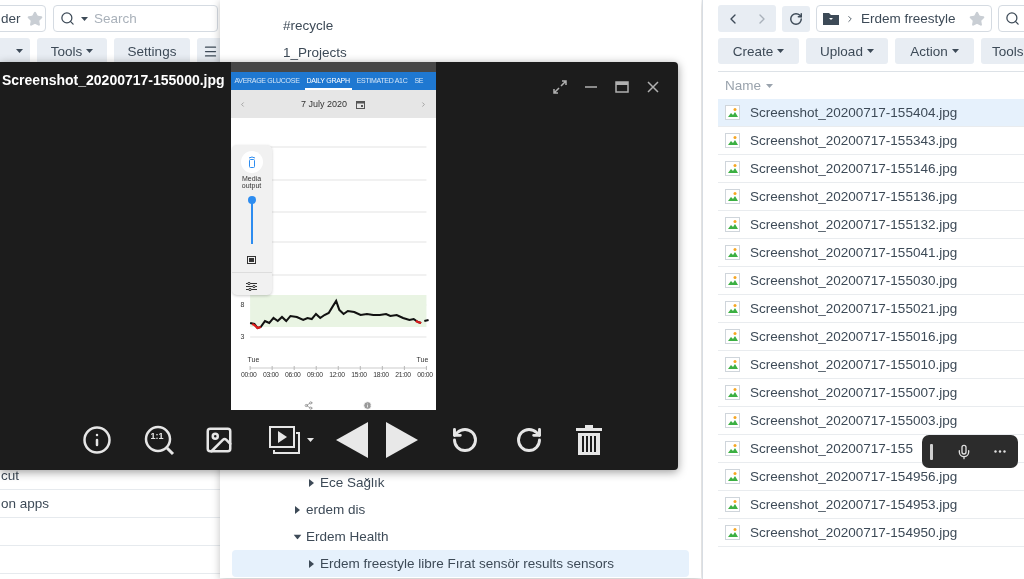 This screenshot has width=1024, height=579. I want to click on chevron-icon, so click(850, 18).